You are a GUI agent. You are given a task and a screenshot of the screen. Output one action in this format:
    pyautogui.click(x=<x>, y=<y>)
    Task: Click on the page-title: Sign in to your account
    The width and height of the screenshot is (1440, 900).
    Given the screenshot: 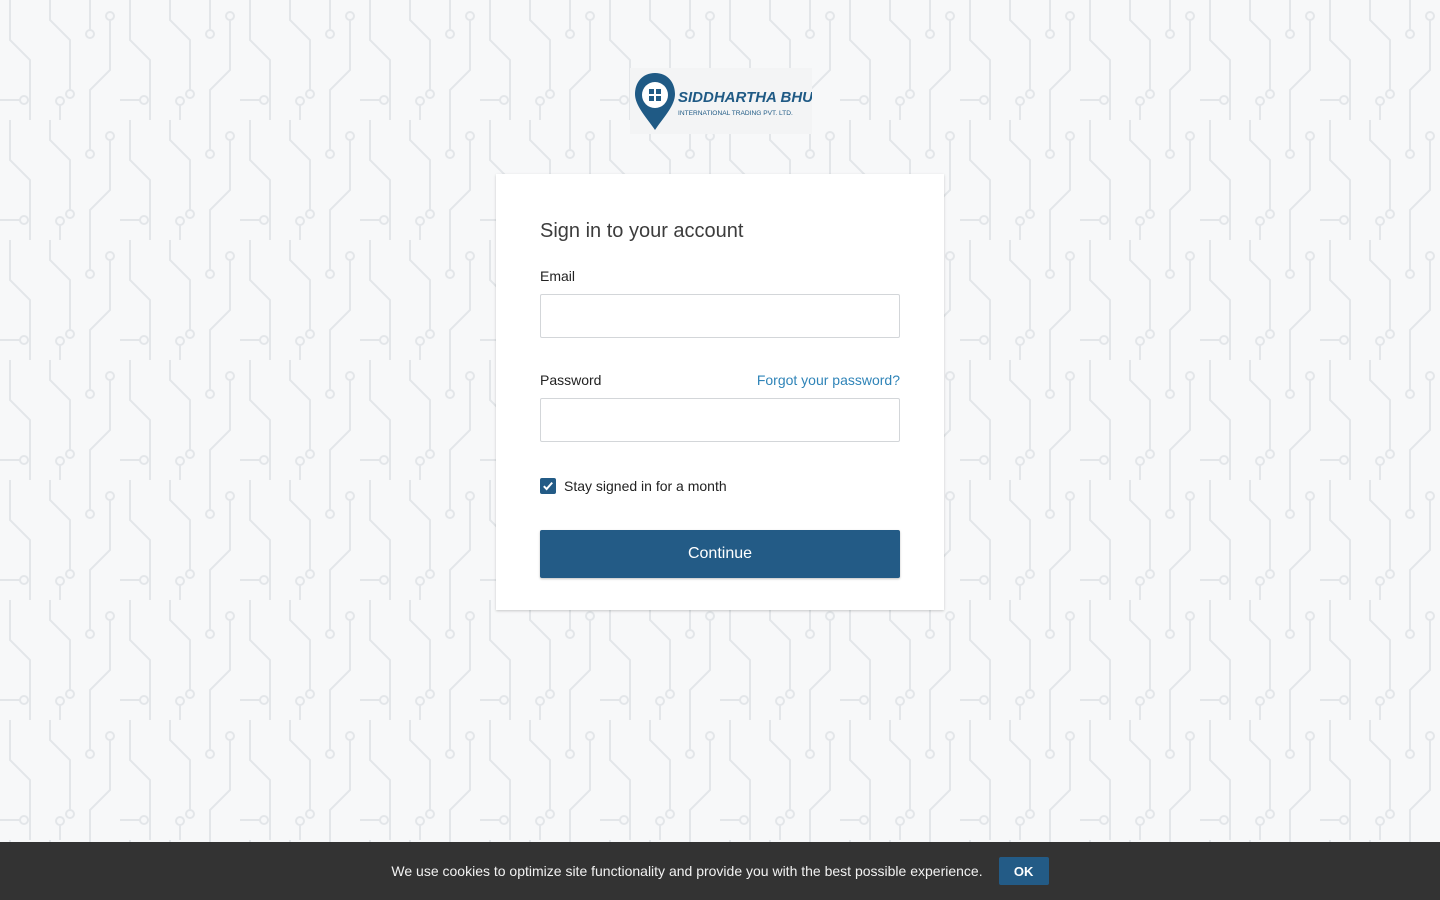 What is the action you would take?
    pyautogui.click(x=642, y=231)
    